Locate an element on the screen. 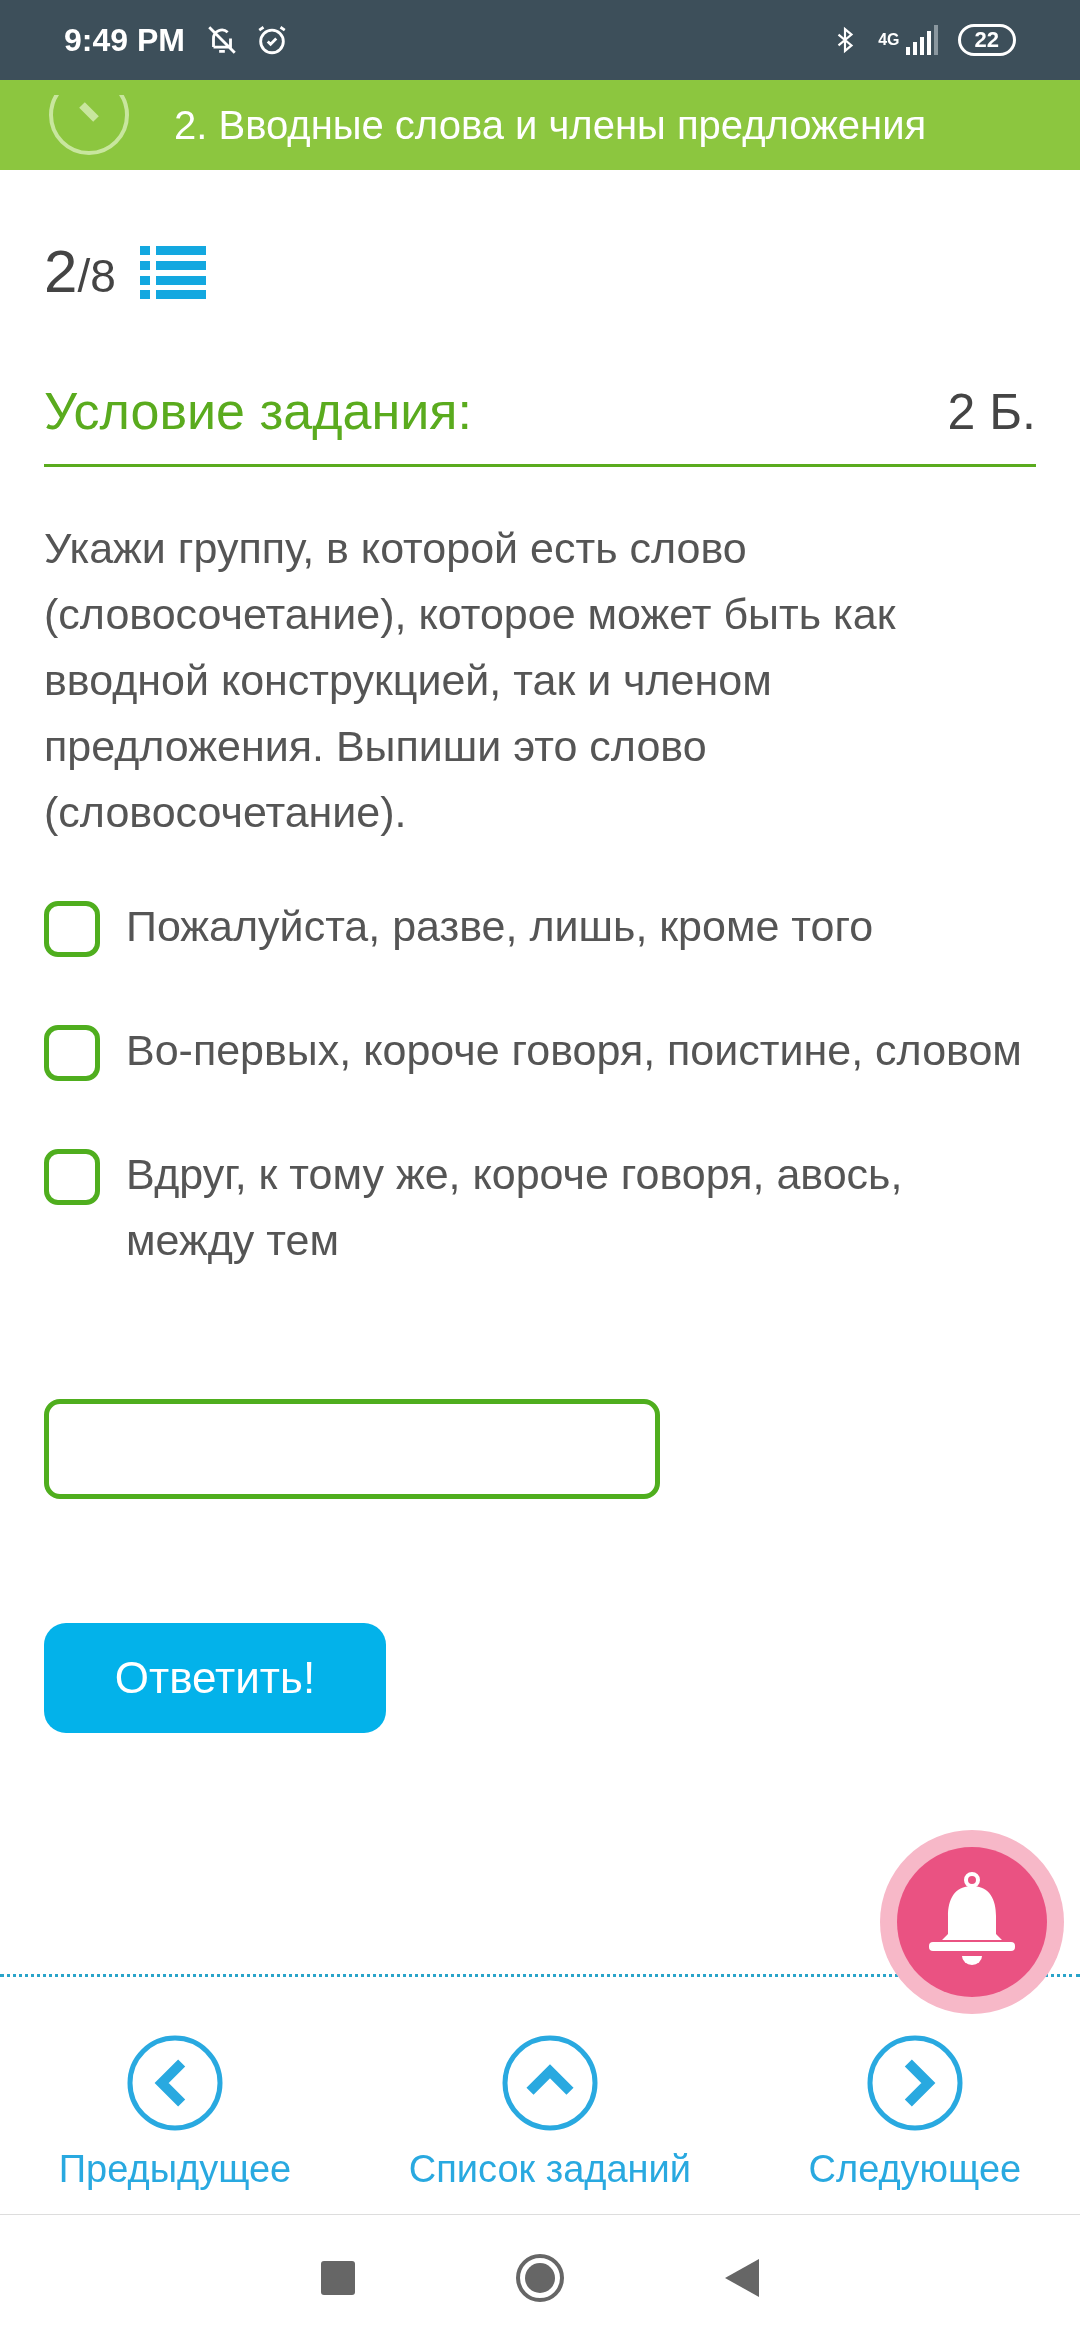 This screenshot has height=2340, width=1080. nav-button: Предыдущее is located at coordinates (175, 2115).